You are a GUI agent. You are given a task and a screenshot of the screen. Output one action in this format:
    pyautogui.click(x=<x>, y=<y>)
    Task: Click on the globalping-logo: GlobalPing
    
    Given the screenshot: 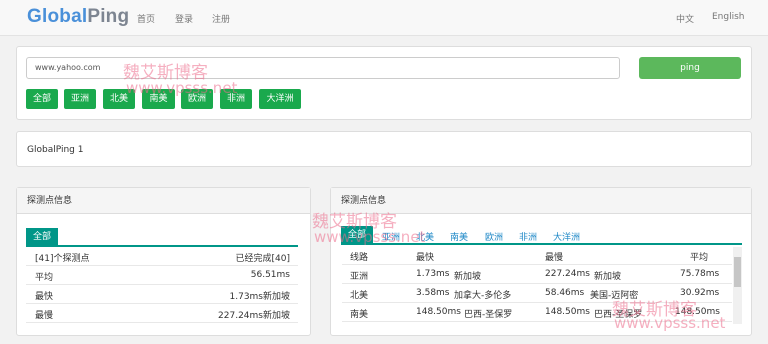 What is the action you would take?
    pyautogui.click(x=78, y=17)
    